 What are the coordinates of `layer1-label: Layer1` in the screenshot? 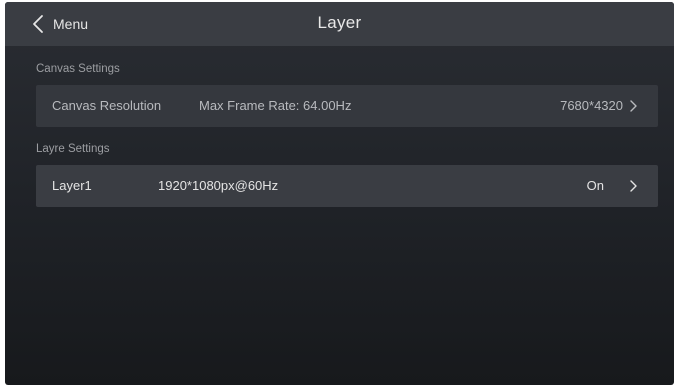 It's located at (72, 185).